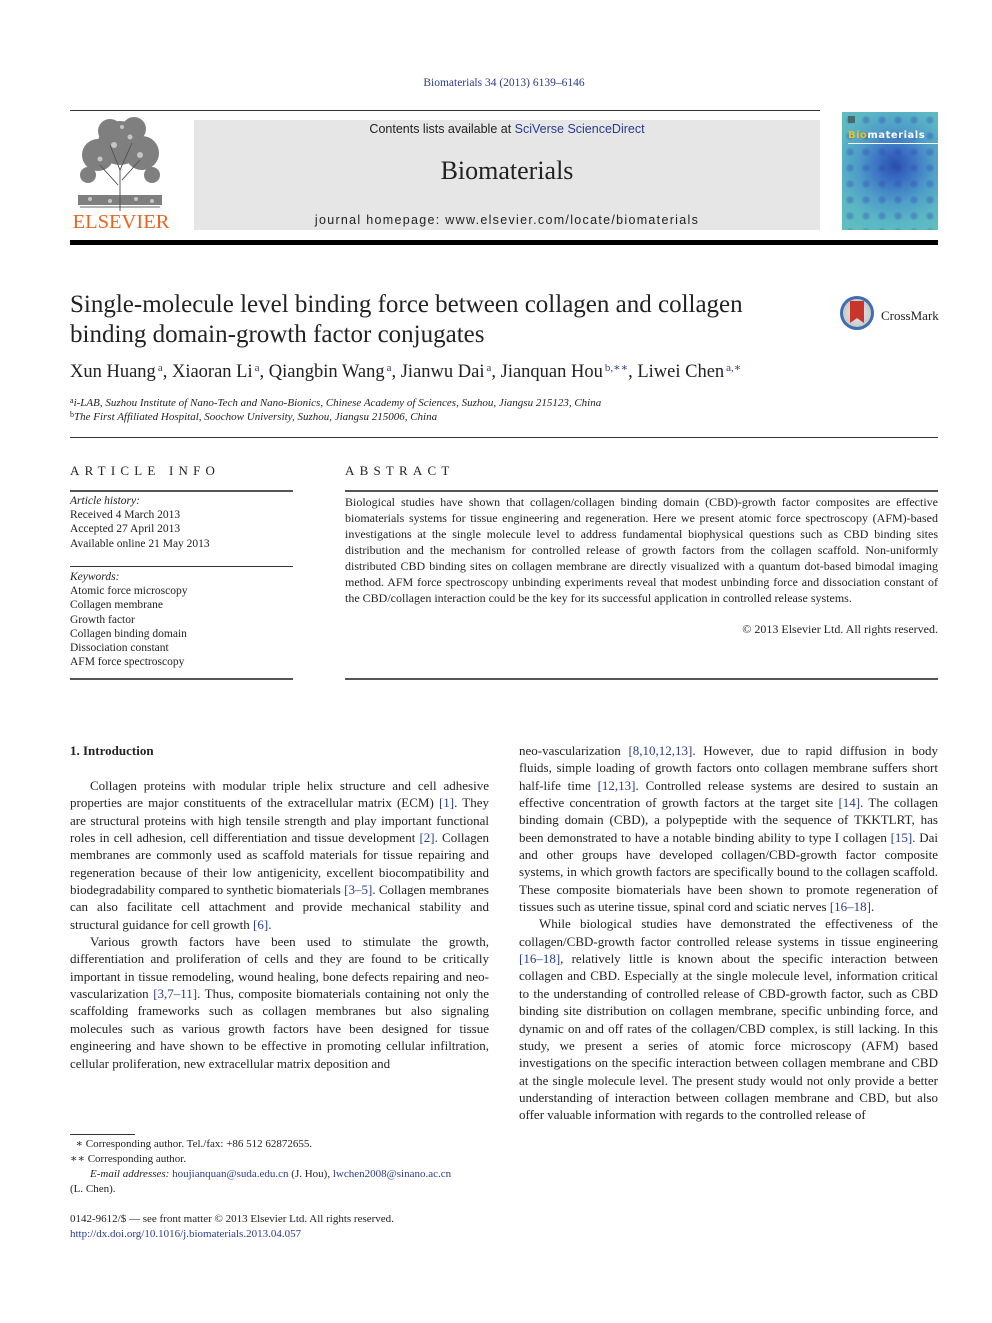  Describe the element at coordinates (326, 372) in the screenshot. I see `author-name: Qiangbin Wang` at that location.